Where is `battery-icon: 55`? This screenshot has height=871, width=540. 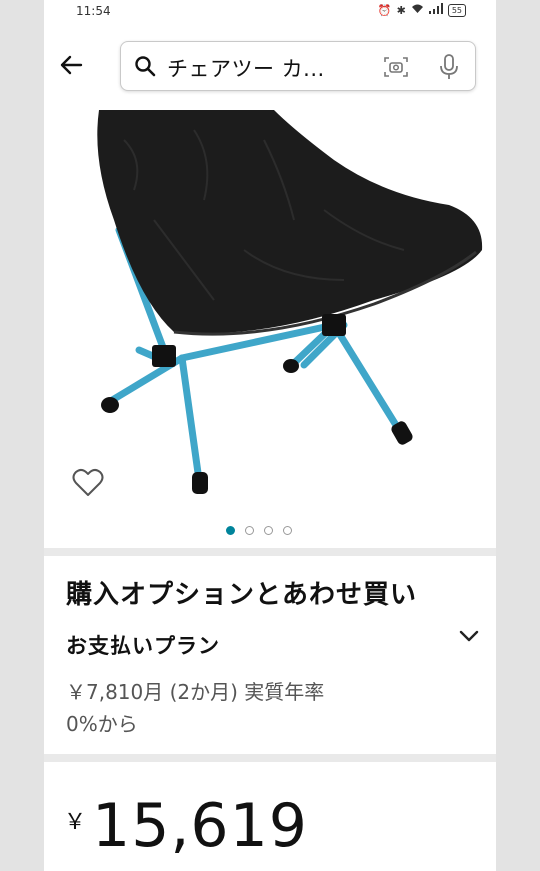
battery-icon: 55 is located at coordinates (456, 10).